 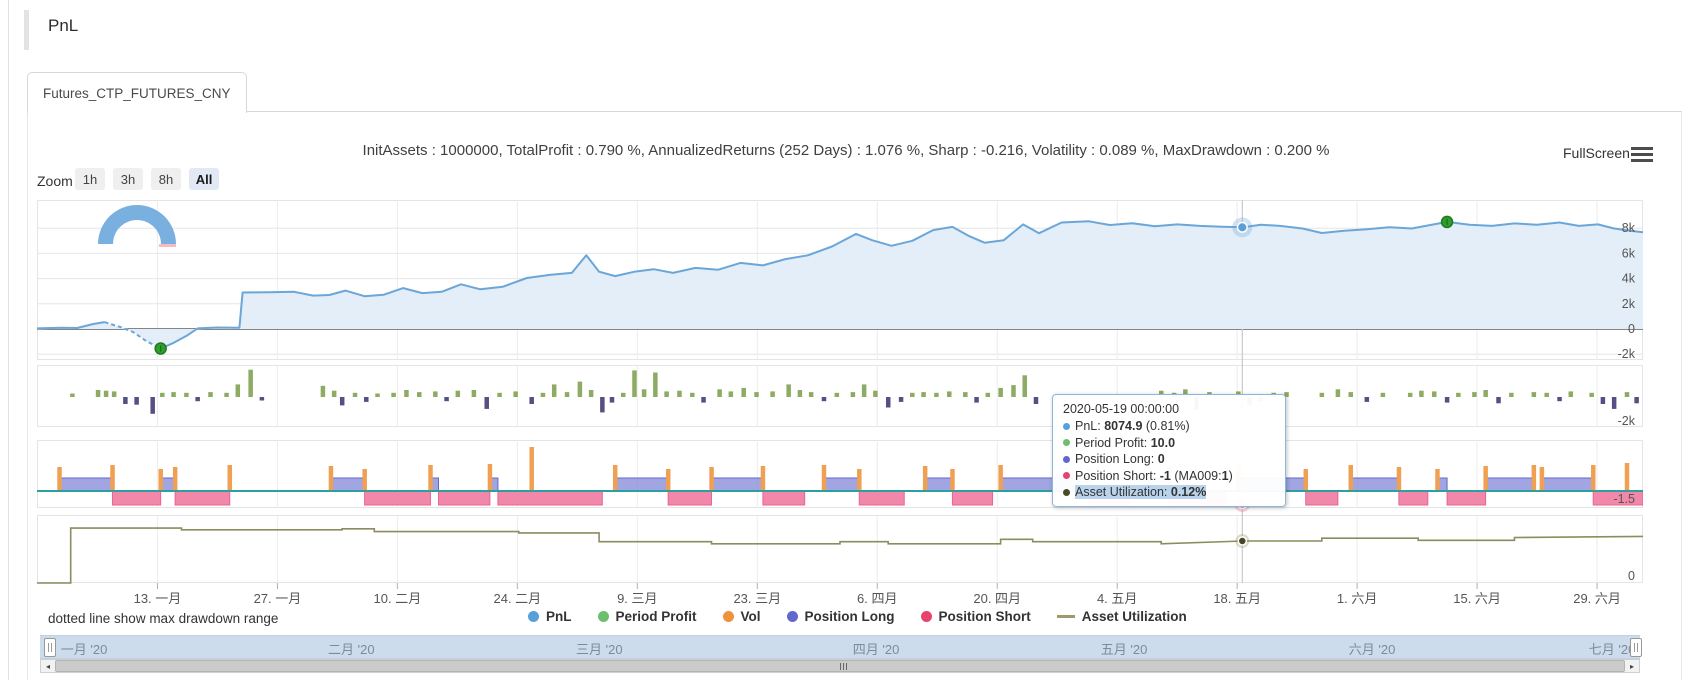 What do you see at coordinates (1066, 475) in the screenshot?
I see `tooltip-bullet-icon` at bounding box center [1066, 475].